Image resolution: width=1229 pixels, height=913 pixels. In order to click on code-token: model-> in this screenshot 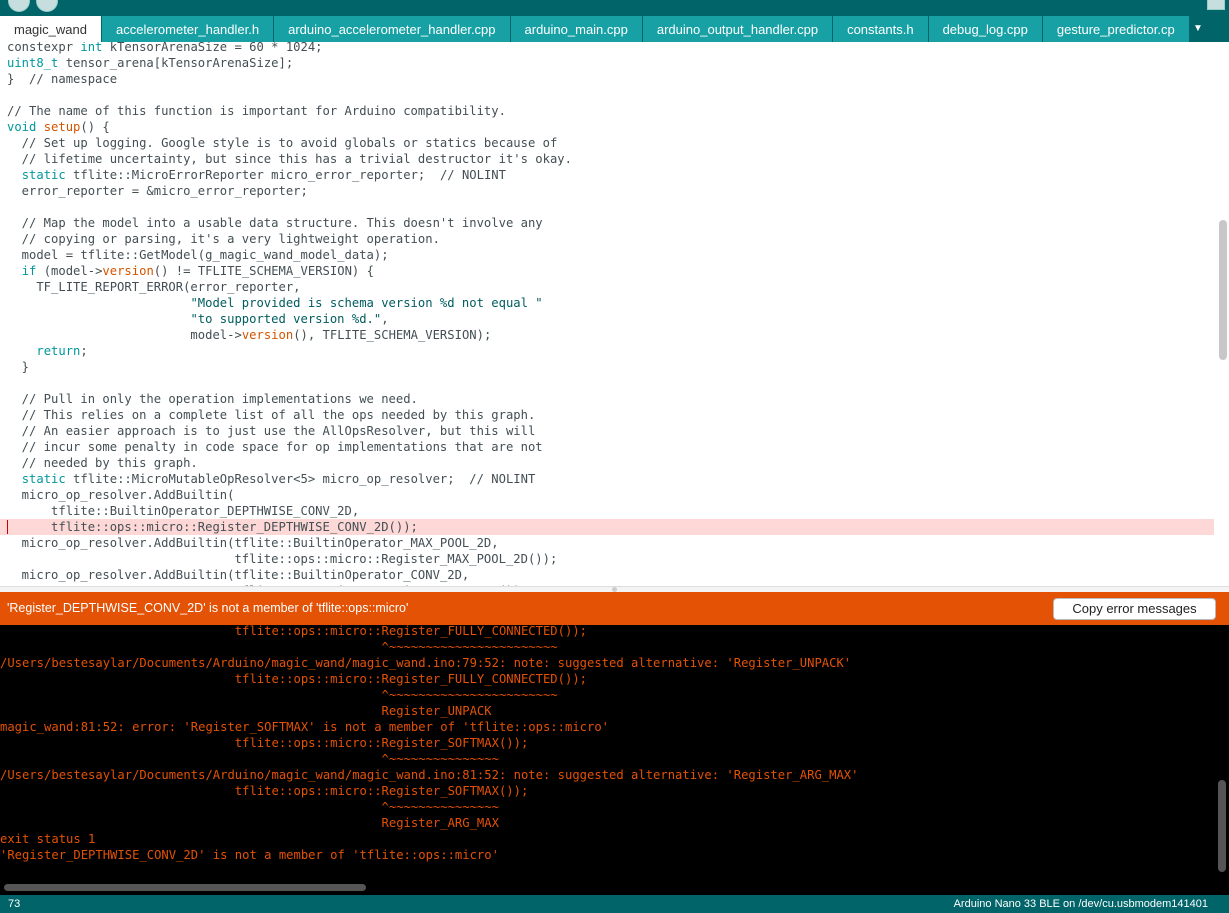, I will do `click(124, 335)`.